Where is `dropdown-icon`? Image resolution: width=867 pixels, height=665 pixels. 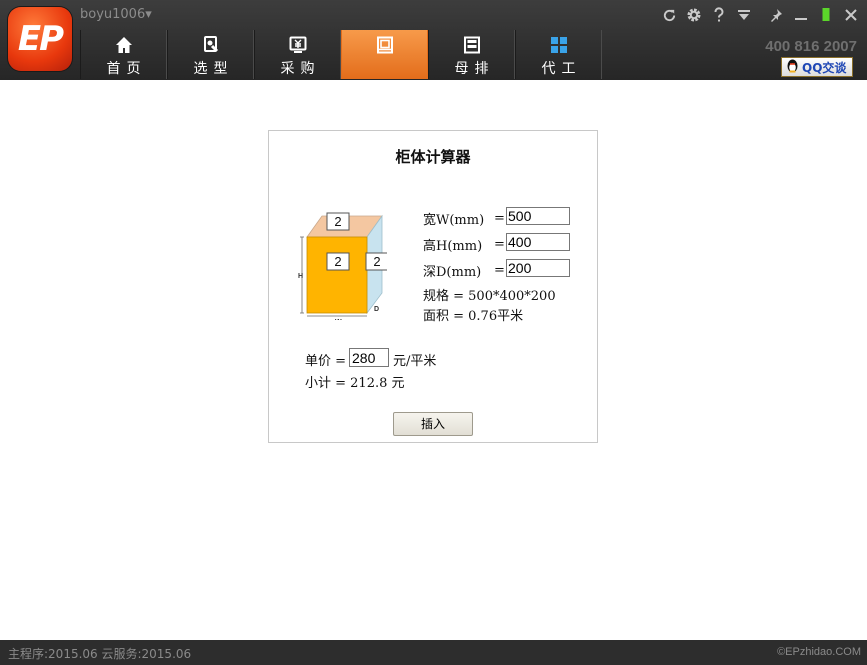 dropdown-icon is located at coordinates (744, 15).